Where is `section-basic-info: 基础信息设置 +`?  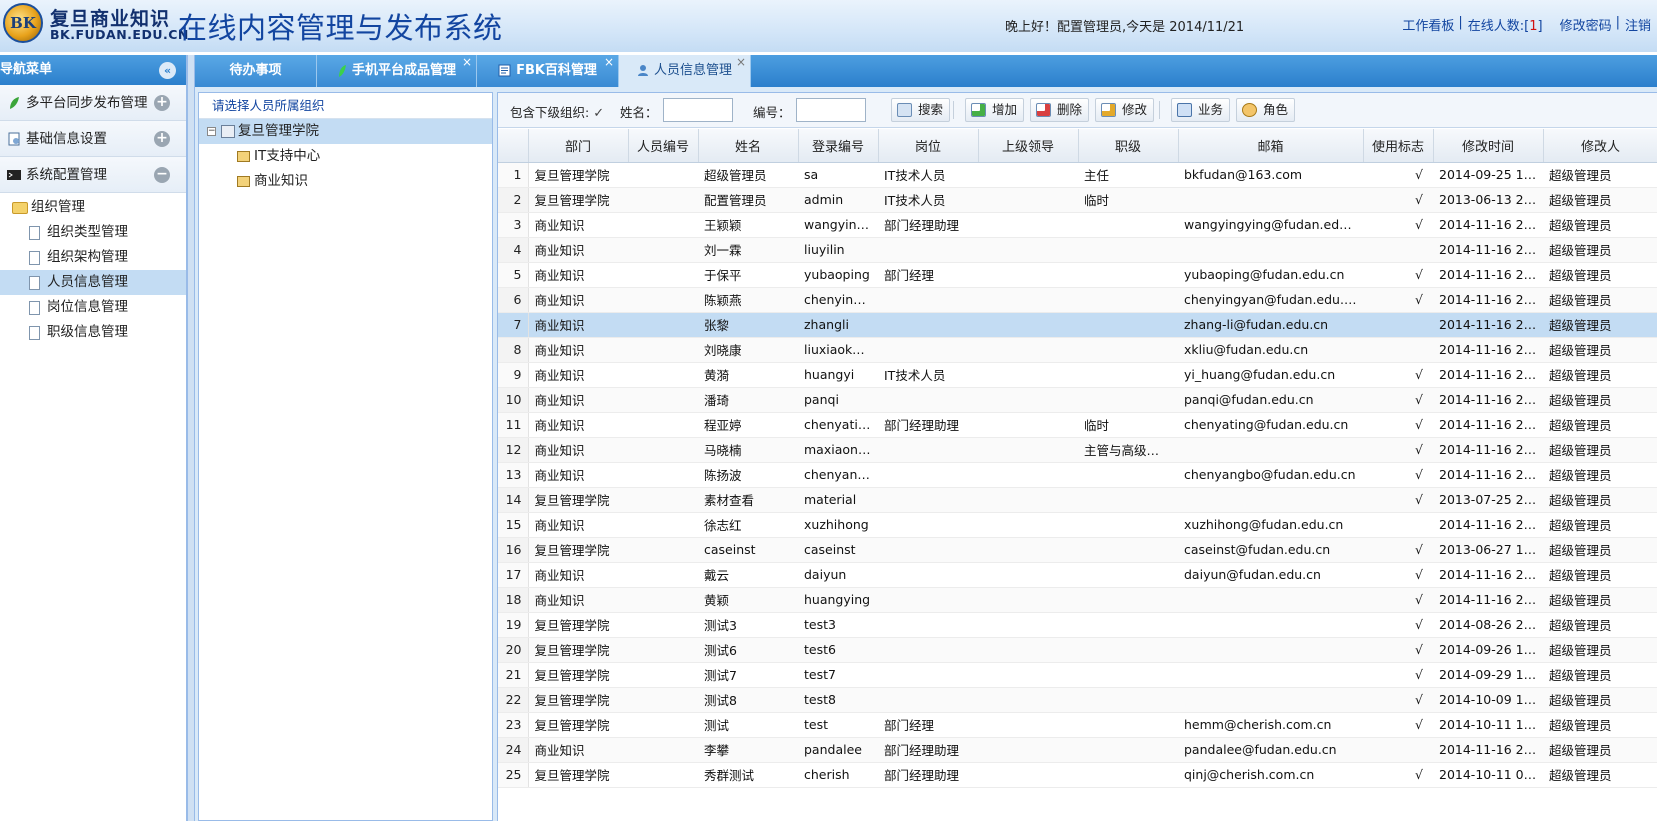 section-basic-info: 基础信息设置 + is located at coordinates (93, 139).